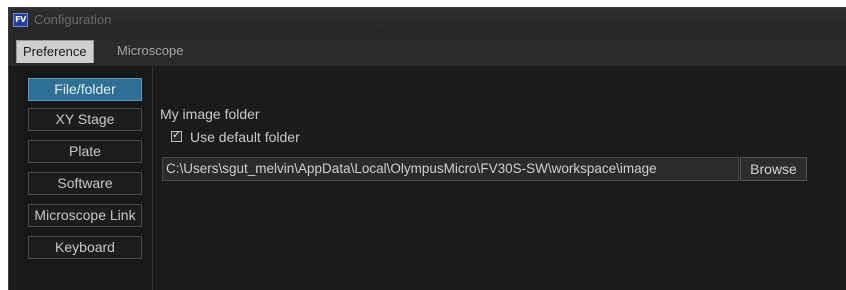 This screenshot has height=290, width=846. Describe the element at coordinates (85, 151) in the screenshot. I see `sidebar-item-plate: Plate` at that location.